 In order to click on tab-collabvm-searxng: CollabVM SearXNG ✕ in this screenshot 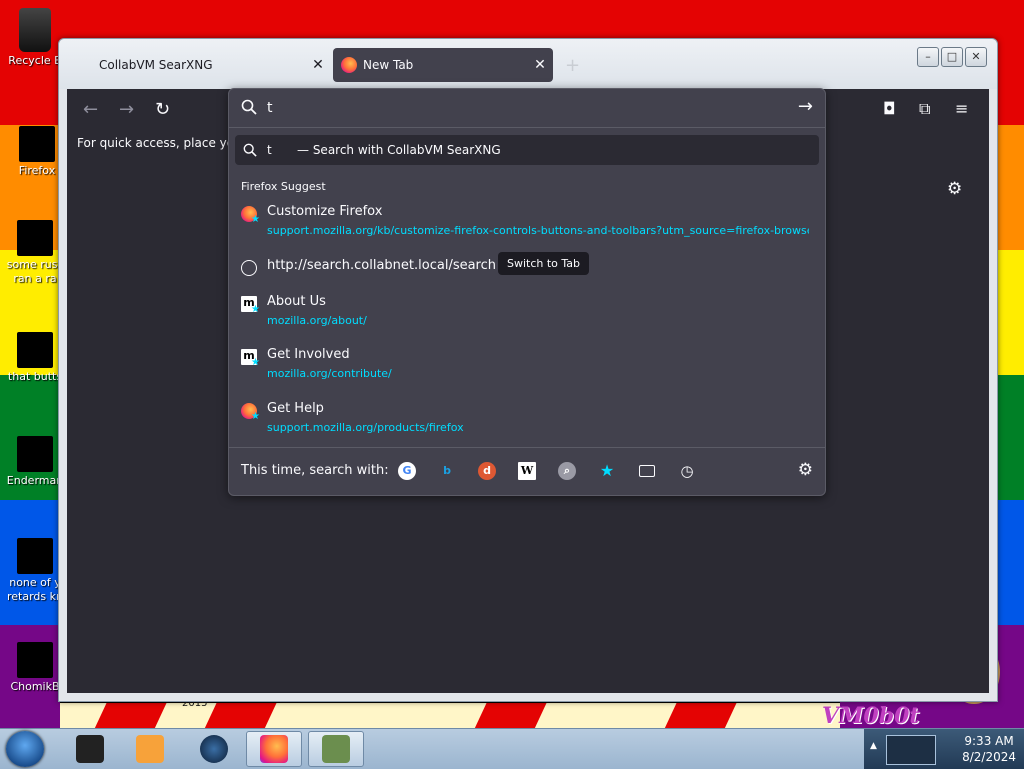, I will do `click(208, 65)`.